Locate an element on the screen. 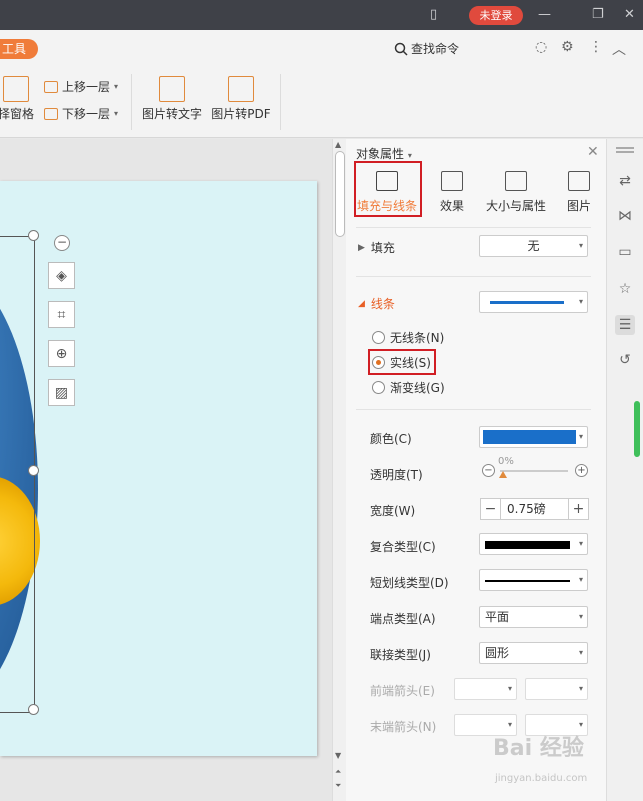  layer-down-icon is located at coordinates (51, 113).